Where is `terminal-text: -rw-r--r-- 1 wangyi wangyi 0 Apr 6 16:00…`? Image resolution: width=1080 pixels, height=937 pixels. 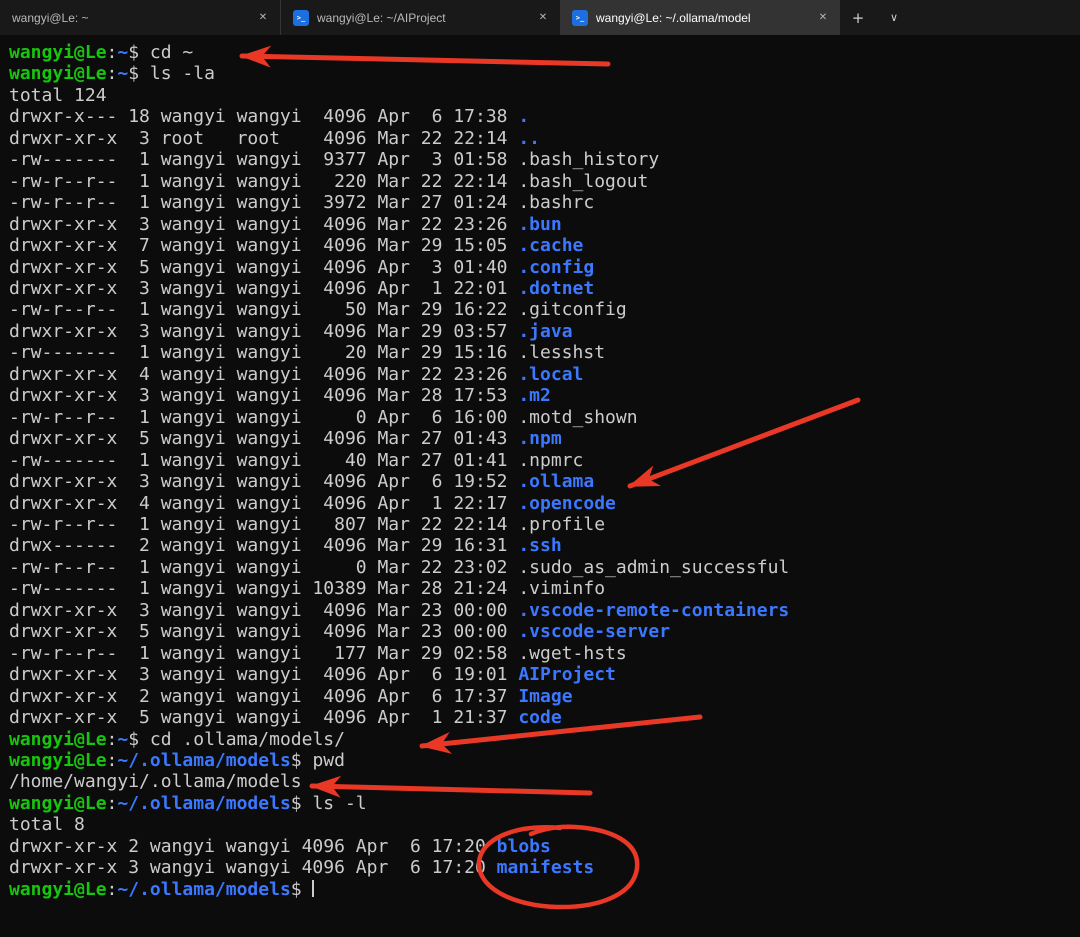
terminal-text: -rw-r--r-- 1 wangyi wangyi 0 Apr 6 16:00… is located at coordinates (323, 417).